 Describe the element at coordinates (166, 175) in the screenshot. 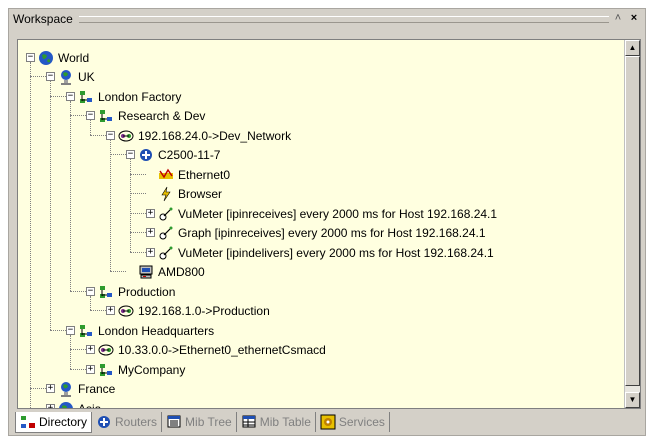

I see `interface-icon` at that location.